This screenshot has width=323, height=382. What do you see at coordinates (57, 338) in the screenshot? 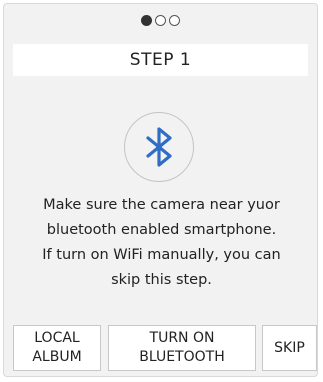
I see `local-album-label-line1: LOCAL` at bounding box center [57, 338].